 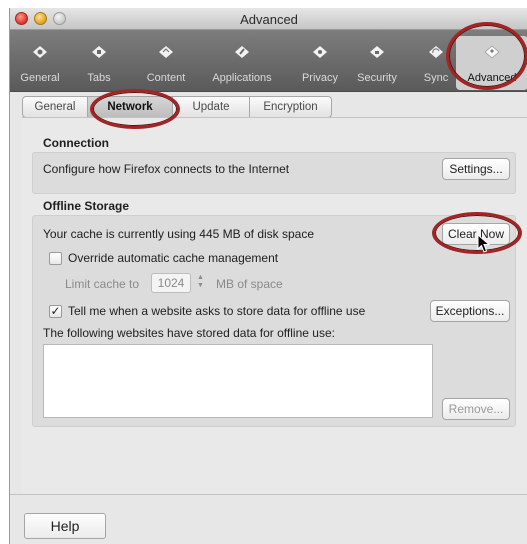 I want to click on checkmark-icon: ✓, so click(x=55, y=311).